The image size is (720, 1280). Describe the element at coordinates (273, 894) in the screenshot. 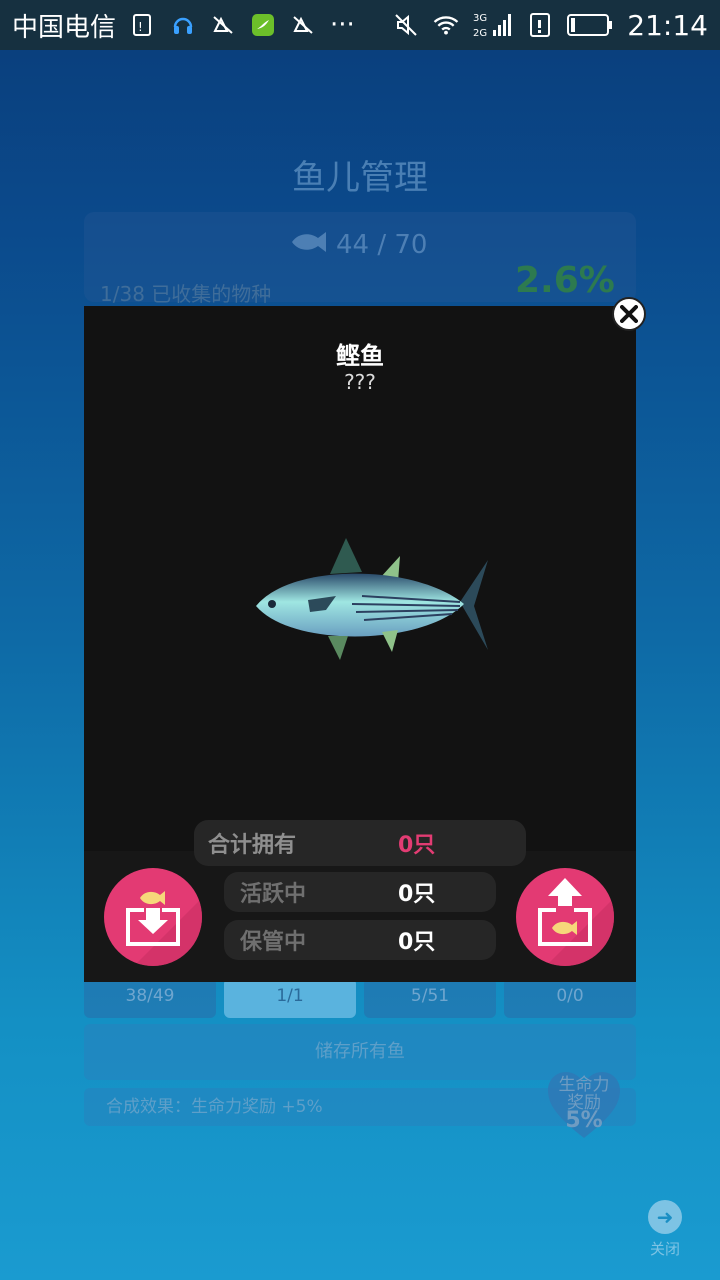

I see `active-label: 活跃中` at that location.